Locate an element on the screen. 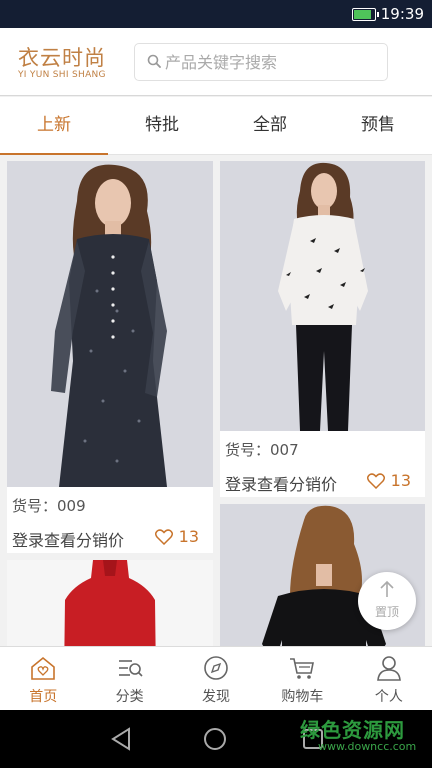 The image size is (432, 768). tab-special: 特批 is located at coordinates (162, 125).